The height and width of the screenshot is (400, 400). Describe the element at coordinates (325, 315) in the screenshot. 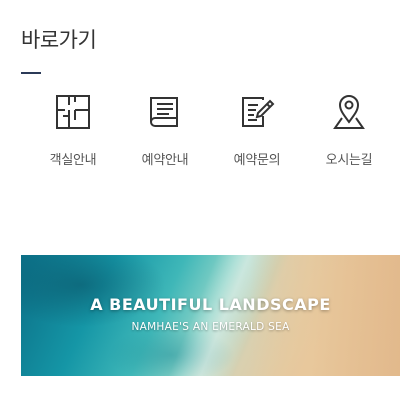

I see `banner-beach-sand` at that location.